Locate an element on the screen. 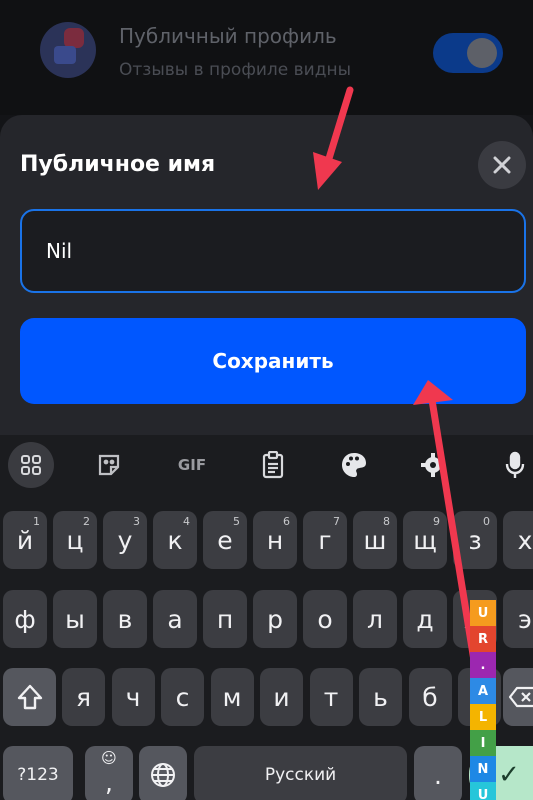  key-н: н6 is located at coordinates (275, 540).